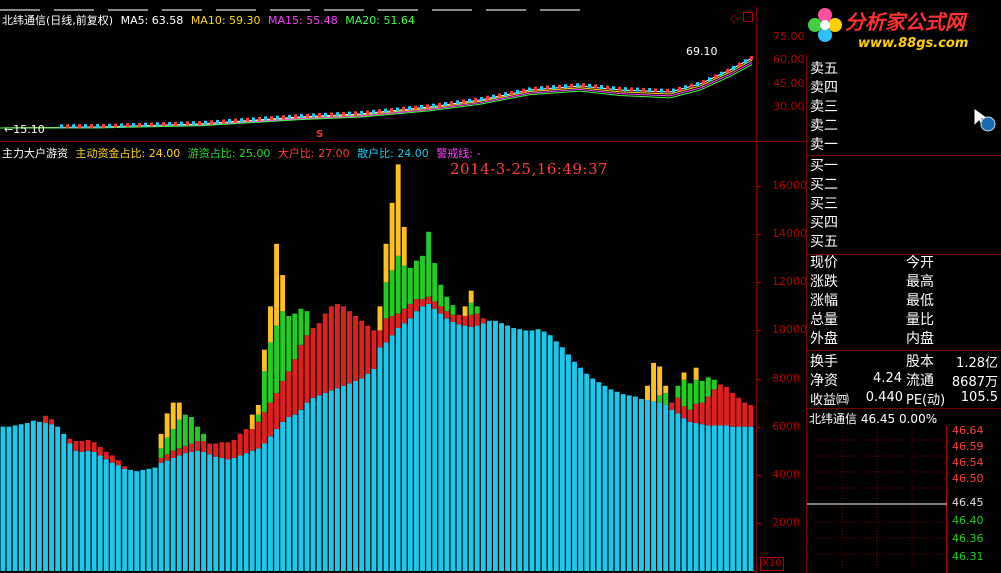 This screenshot has width=1001, height=573. I want to click on minute-price-up: 46.54, so click(968, 462).